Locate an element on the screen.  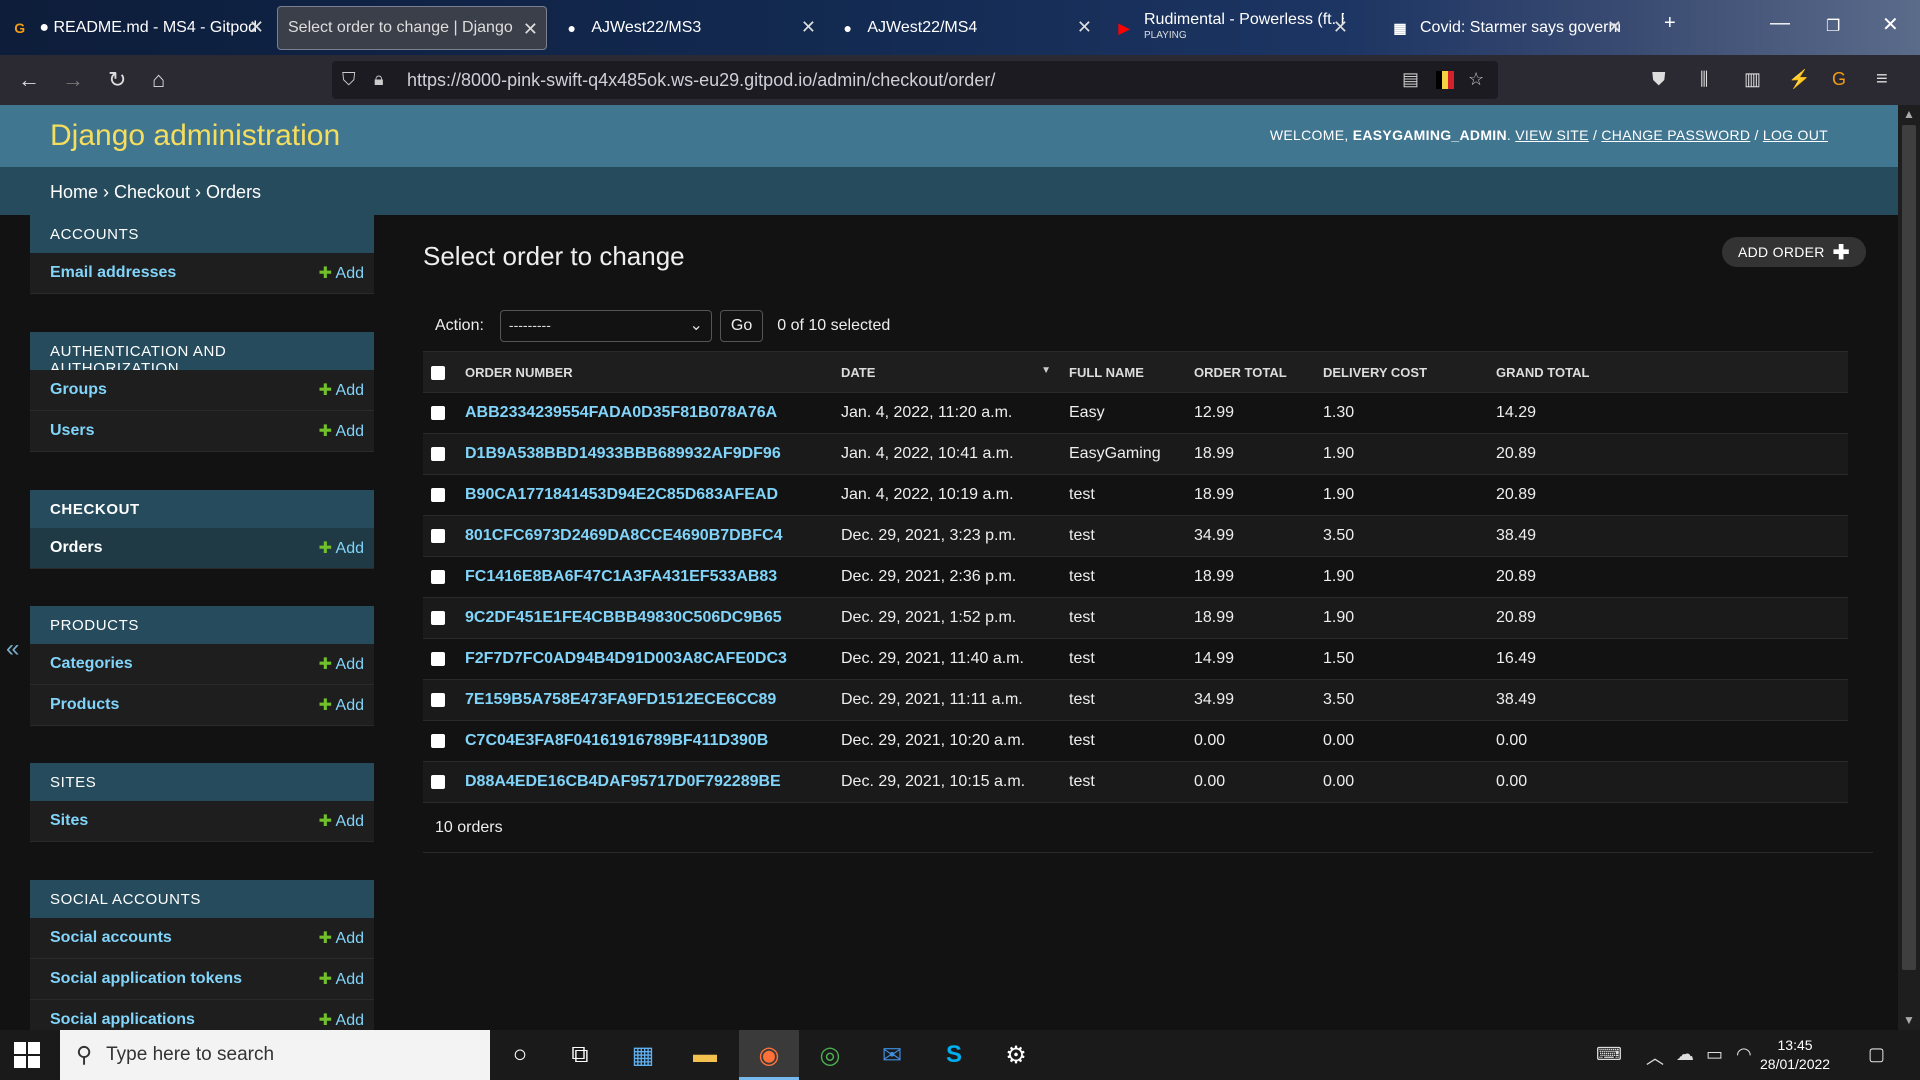
tab-ms3: ● AJWest22/MS3 ✕ is located at coordinates (688, 28).